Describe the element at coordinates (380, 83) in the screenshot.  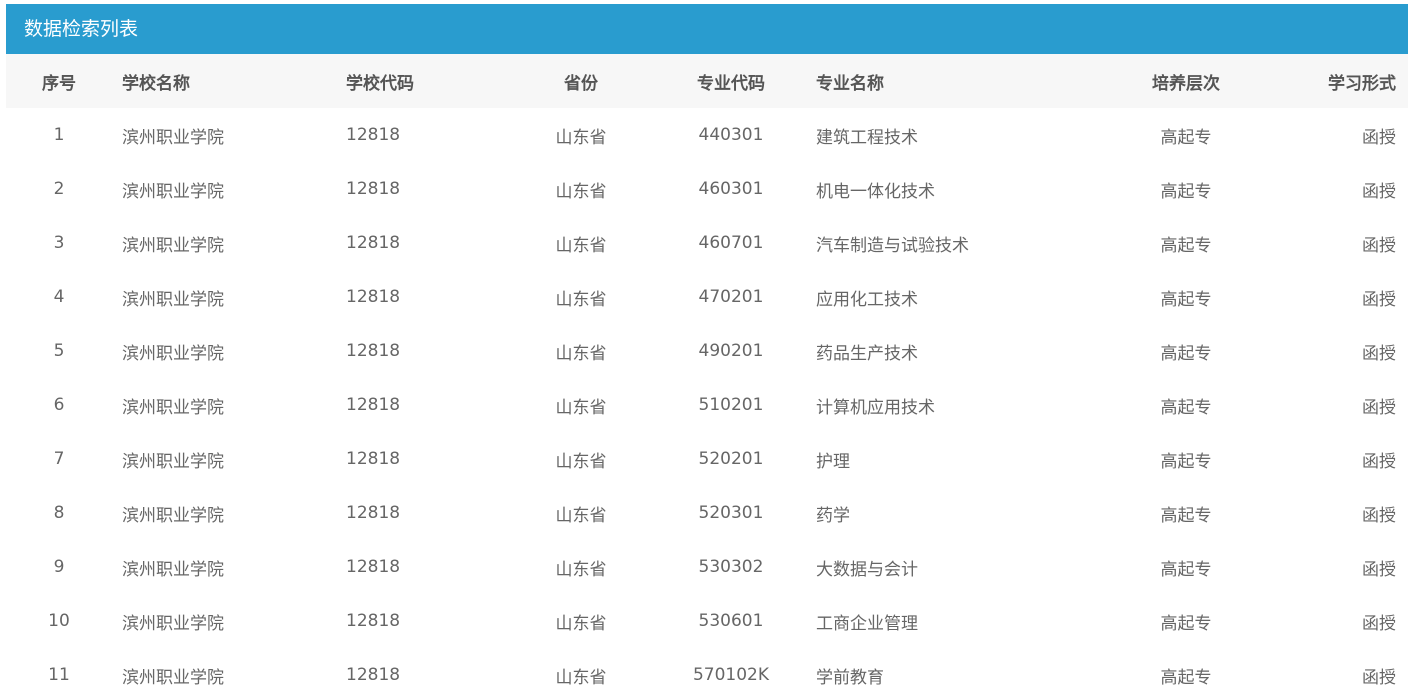
I see `column-header-school-code: 学校代码` at that location.